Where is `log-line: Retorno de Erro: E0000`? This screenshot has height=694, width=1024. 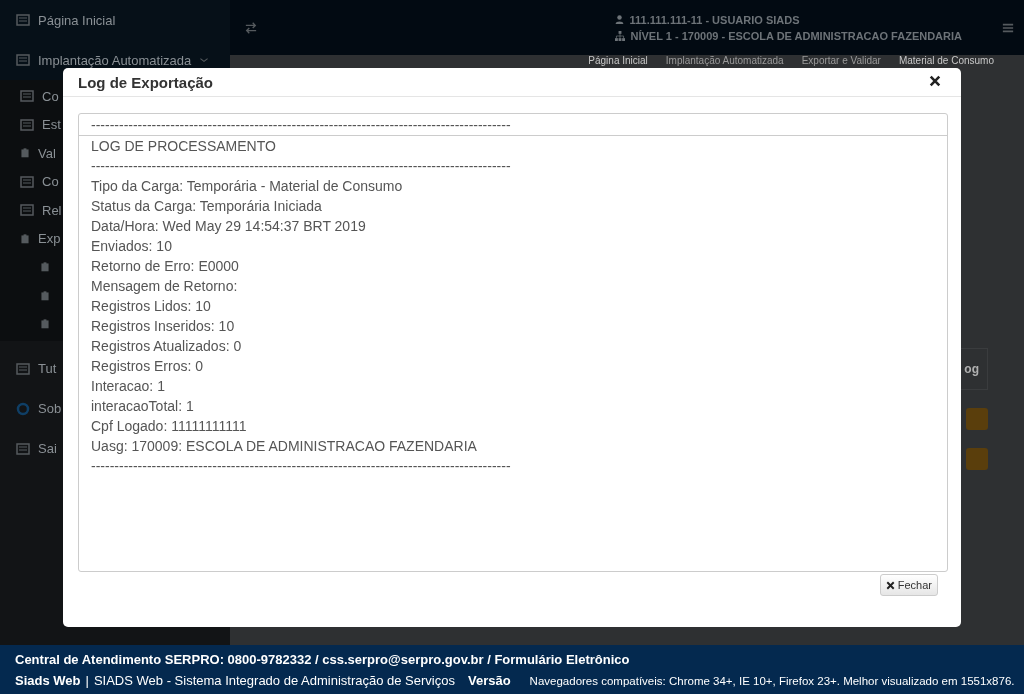
log-line: Retorno de Erro: E0000 is located at coordinates (165, 266).